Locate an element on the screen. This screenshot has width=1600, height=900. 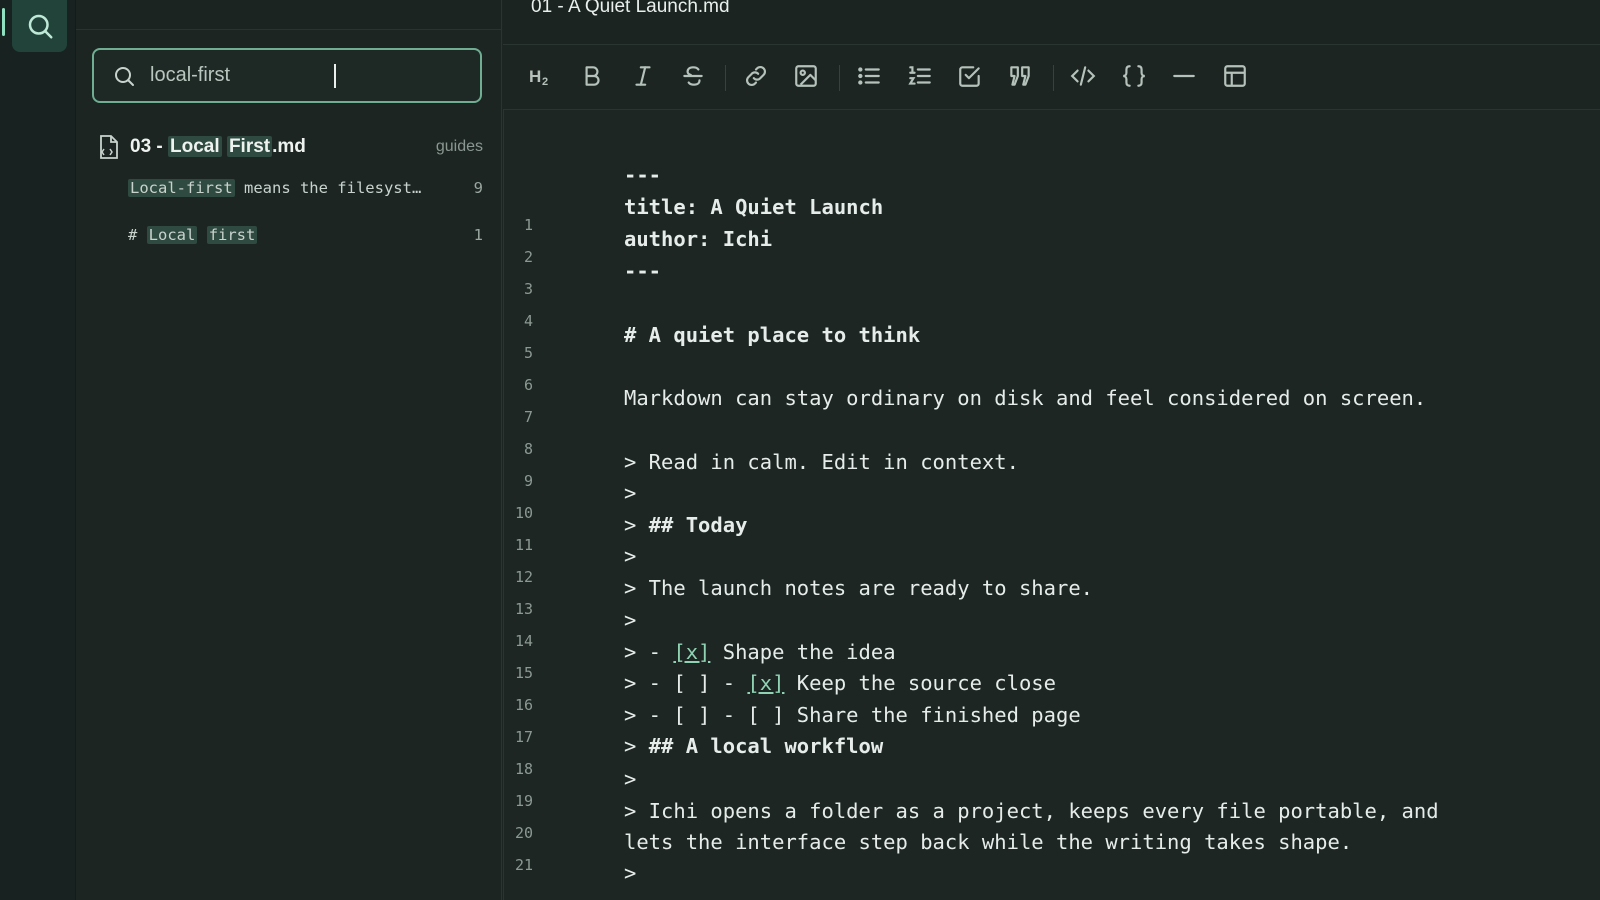
task-prefix: > - is located at coordinates (649, 652).